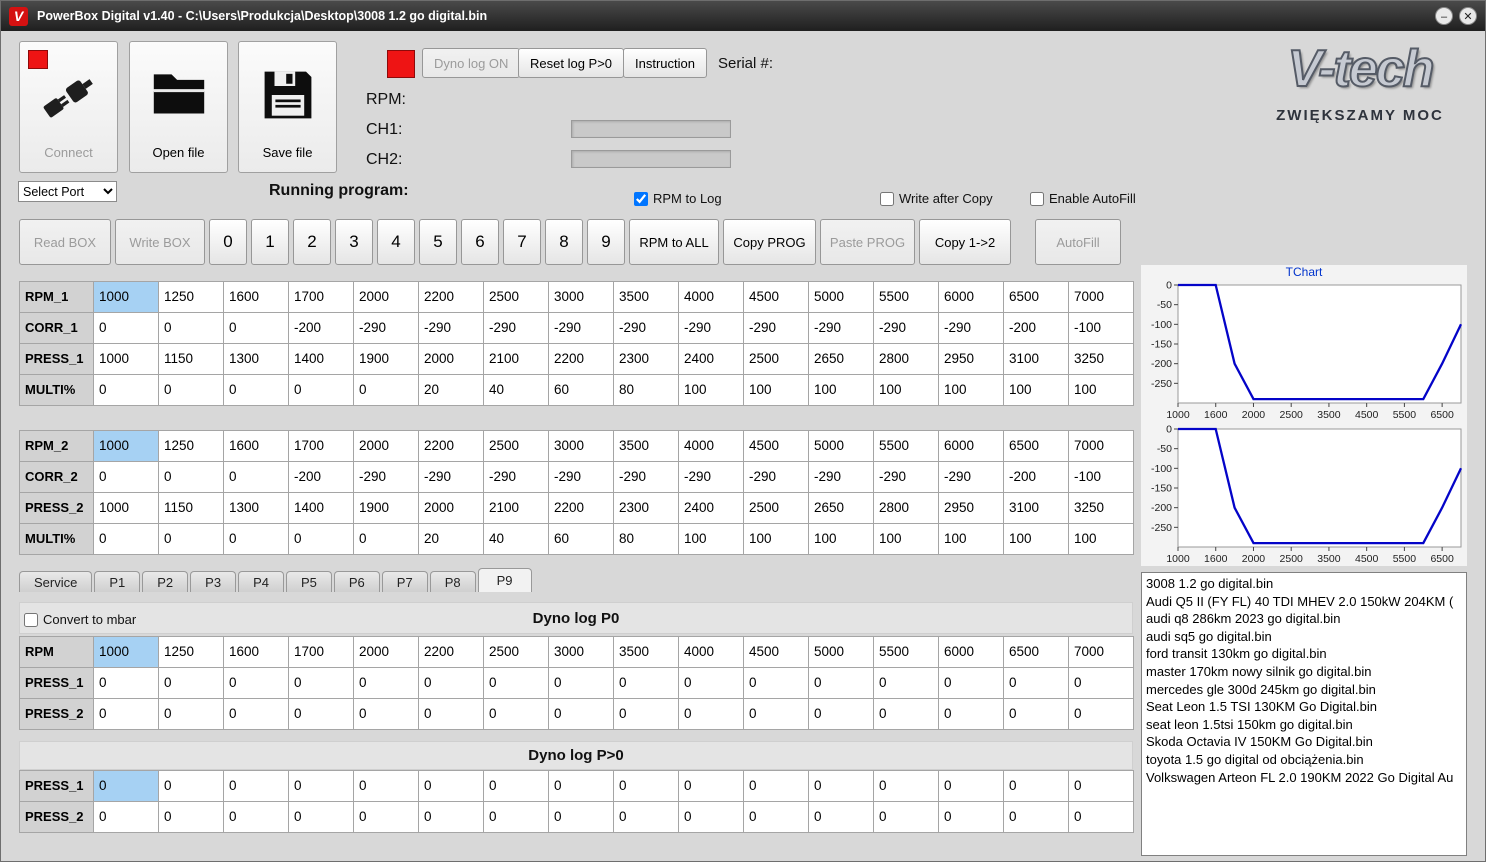 The height and width of the screenshot is (862, 1486). I want to click on dyno-log-on-button: Dyno log ON, so click(471, 63).